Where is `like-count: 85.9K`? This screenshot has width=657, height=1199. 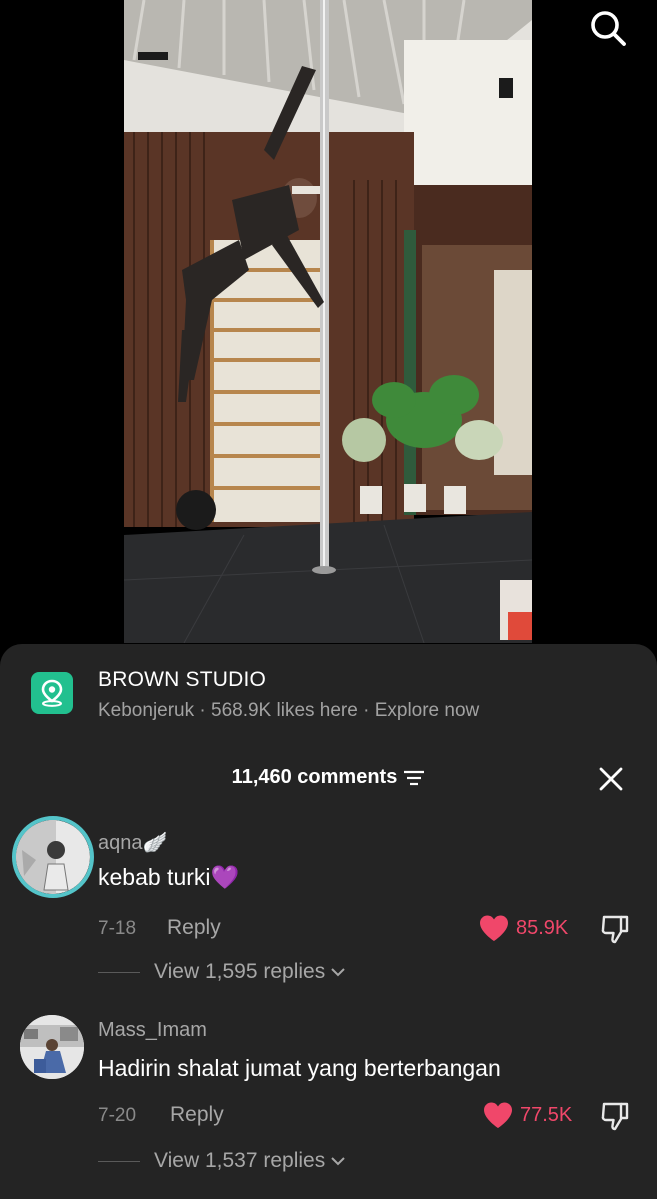
like-count: 85.9K is located at coordinates (542, 927).